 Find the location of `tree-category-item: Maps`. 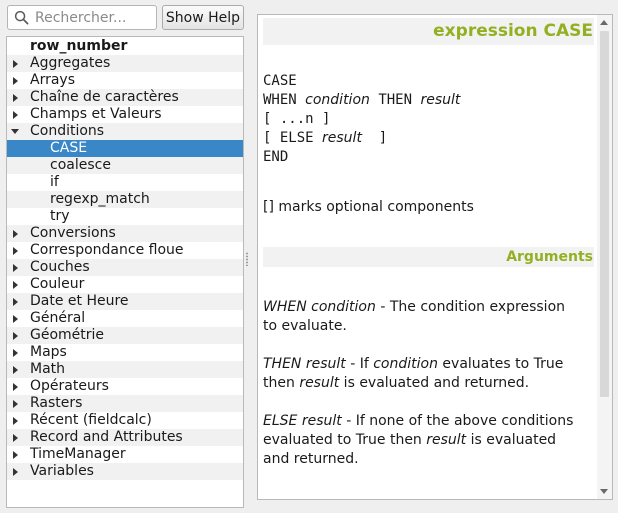

tree-category-item: Maps is located at coordinates (125, 352).